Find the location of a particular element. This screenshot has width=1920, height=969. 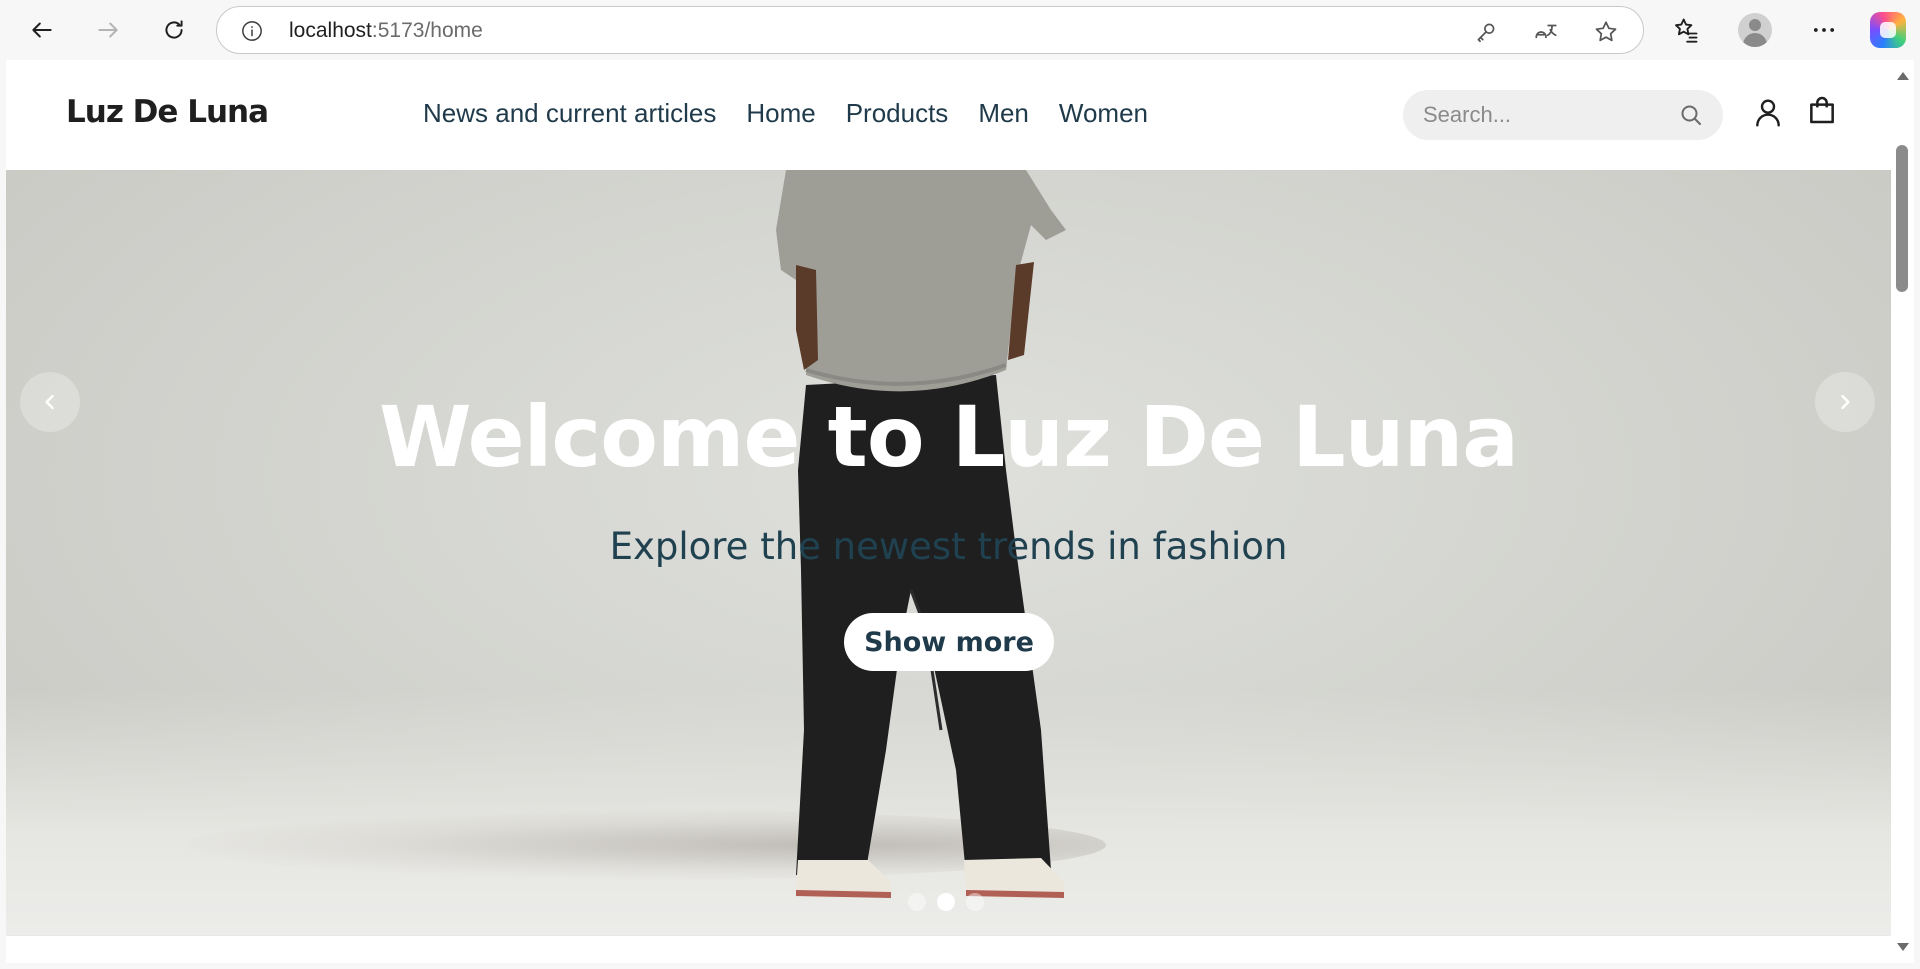

favorites-button is located at coordinates (1686, 30).